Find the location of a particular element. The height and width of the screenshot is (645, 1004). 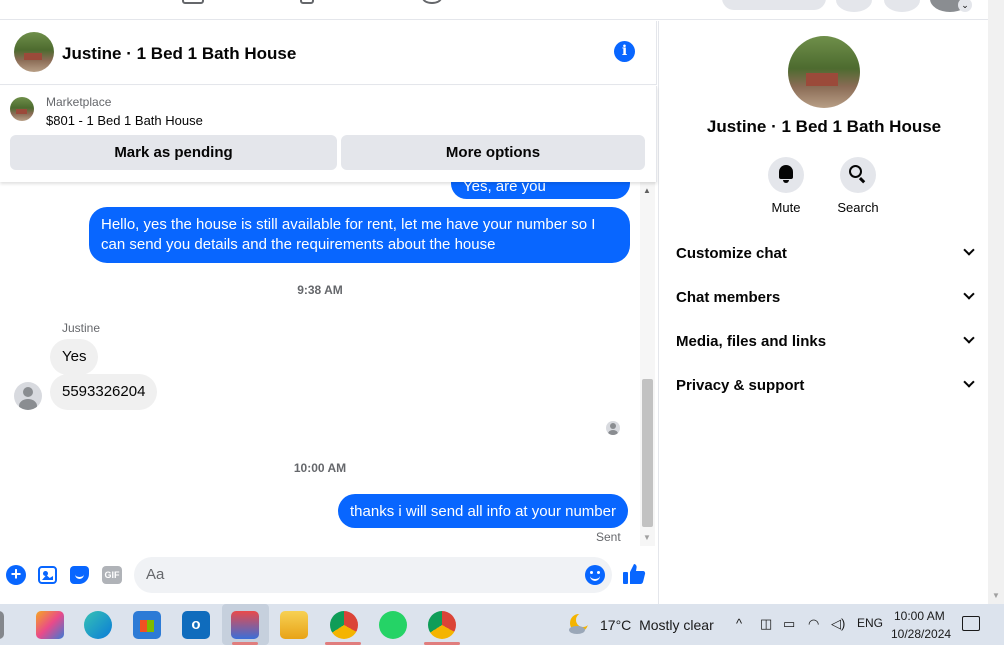

language-indicator: ENG is located at coordinates (870, 623).